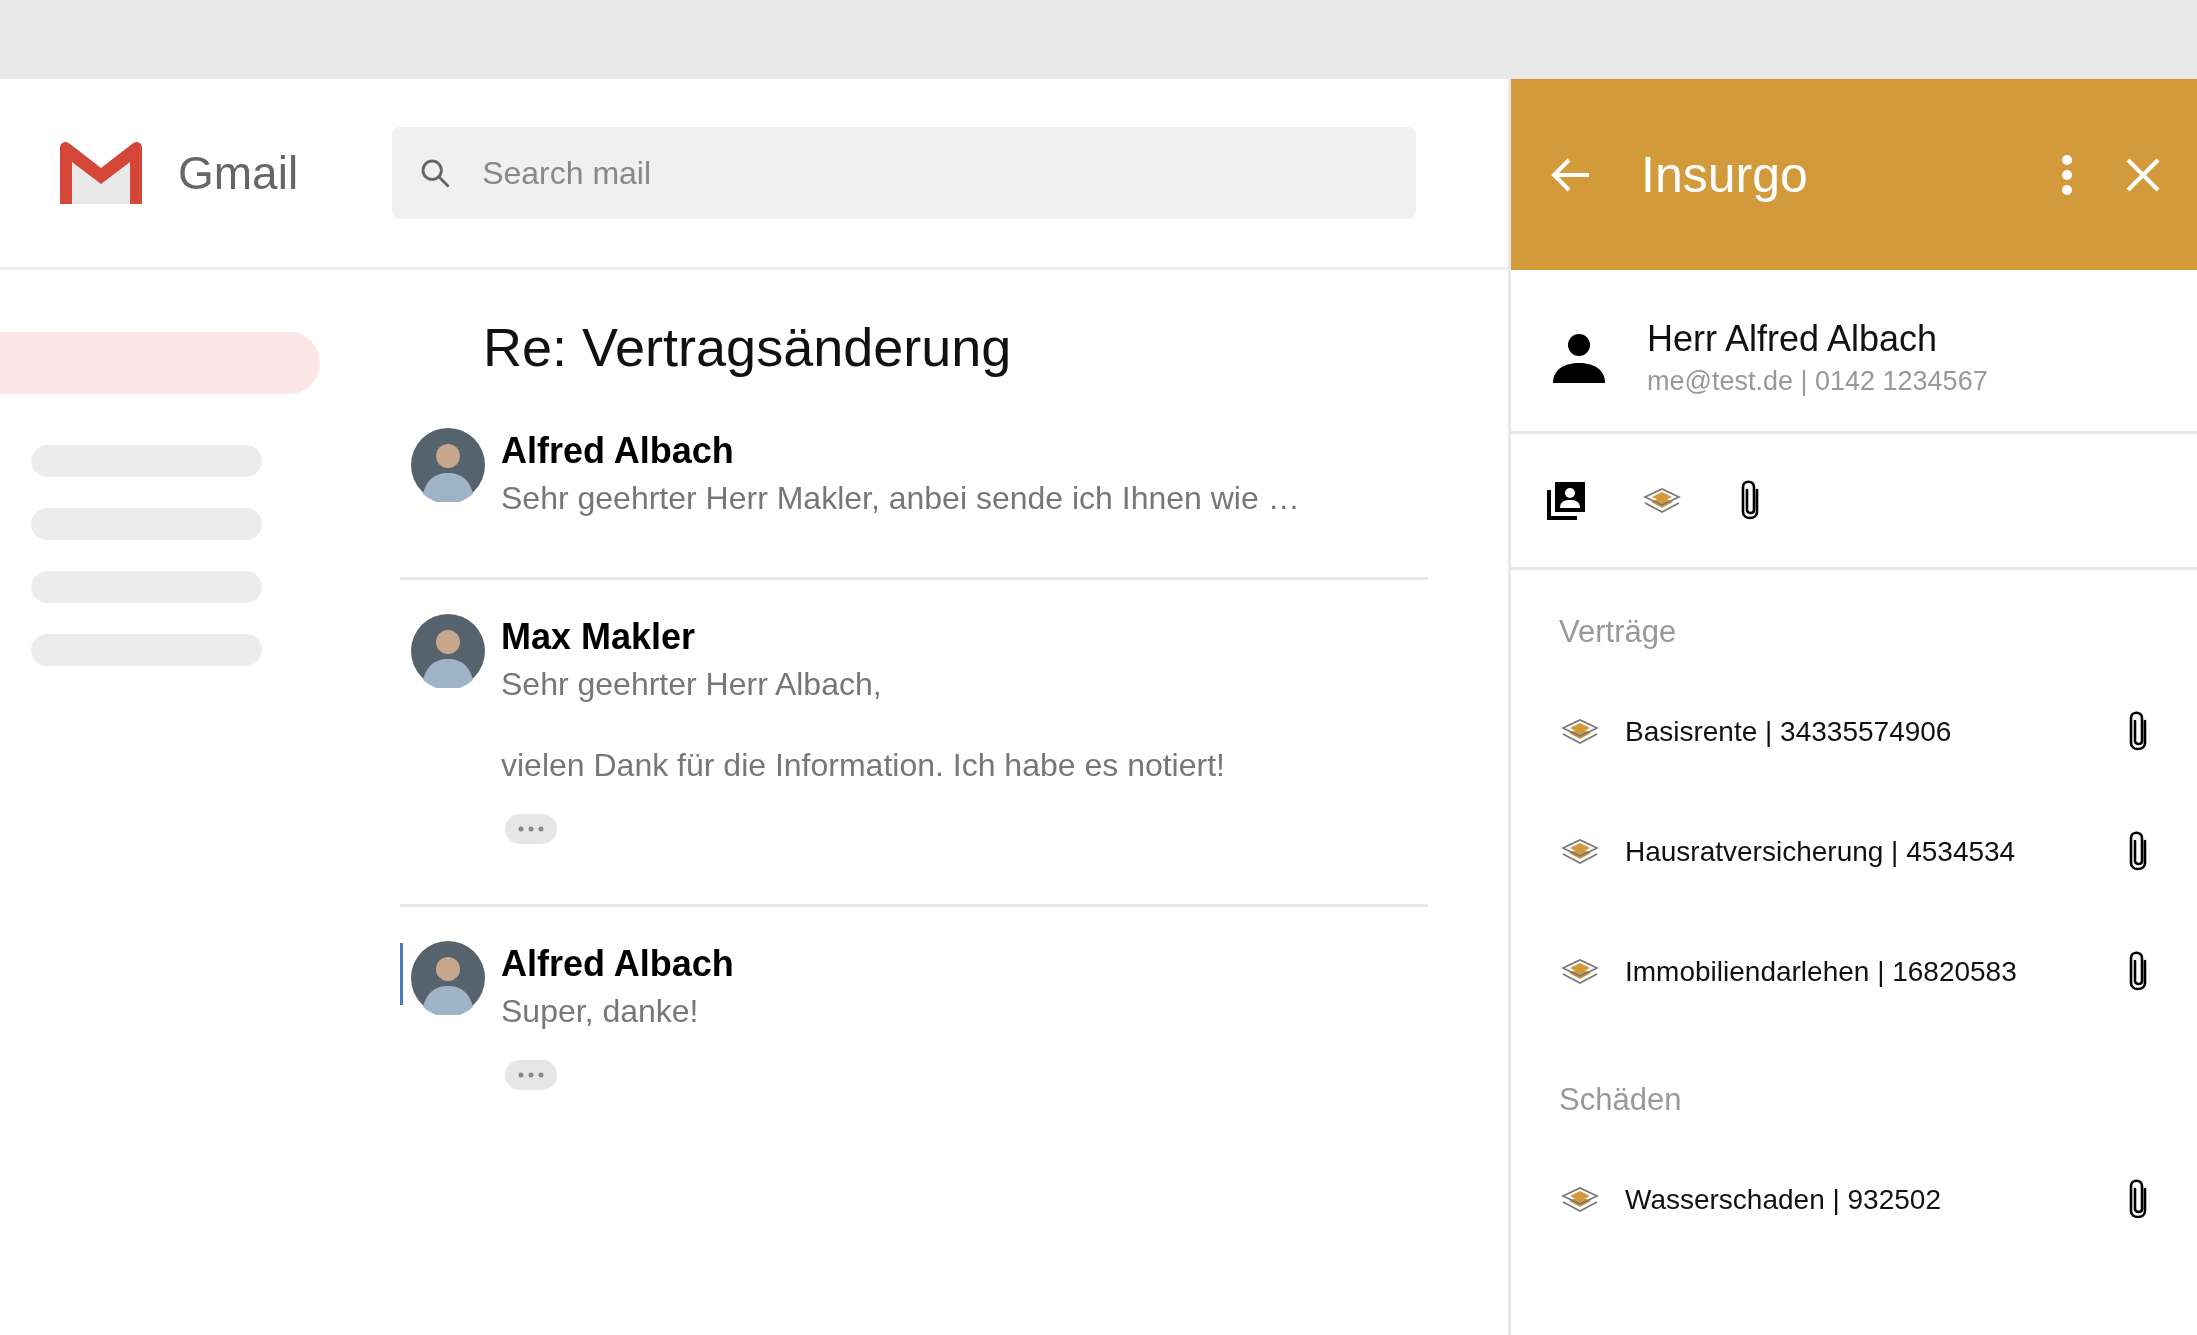  Describe the element at coordinates (1621, 1100) in the screenshot. I see `section-heading: Schäden` at that location.